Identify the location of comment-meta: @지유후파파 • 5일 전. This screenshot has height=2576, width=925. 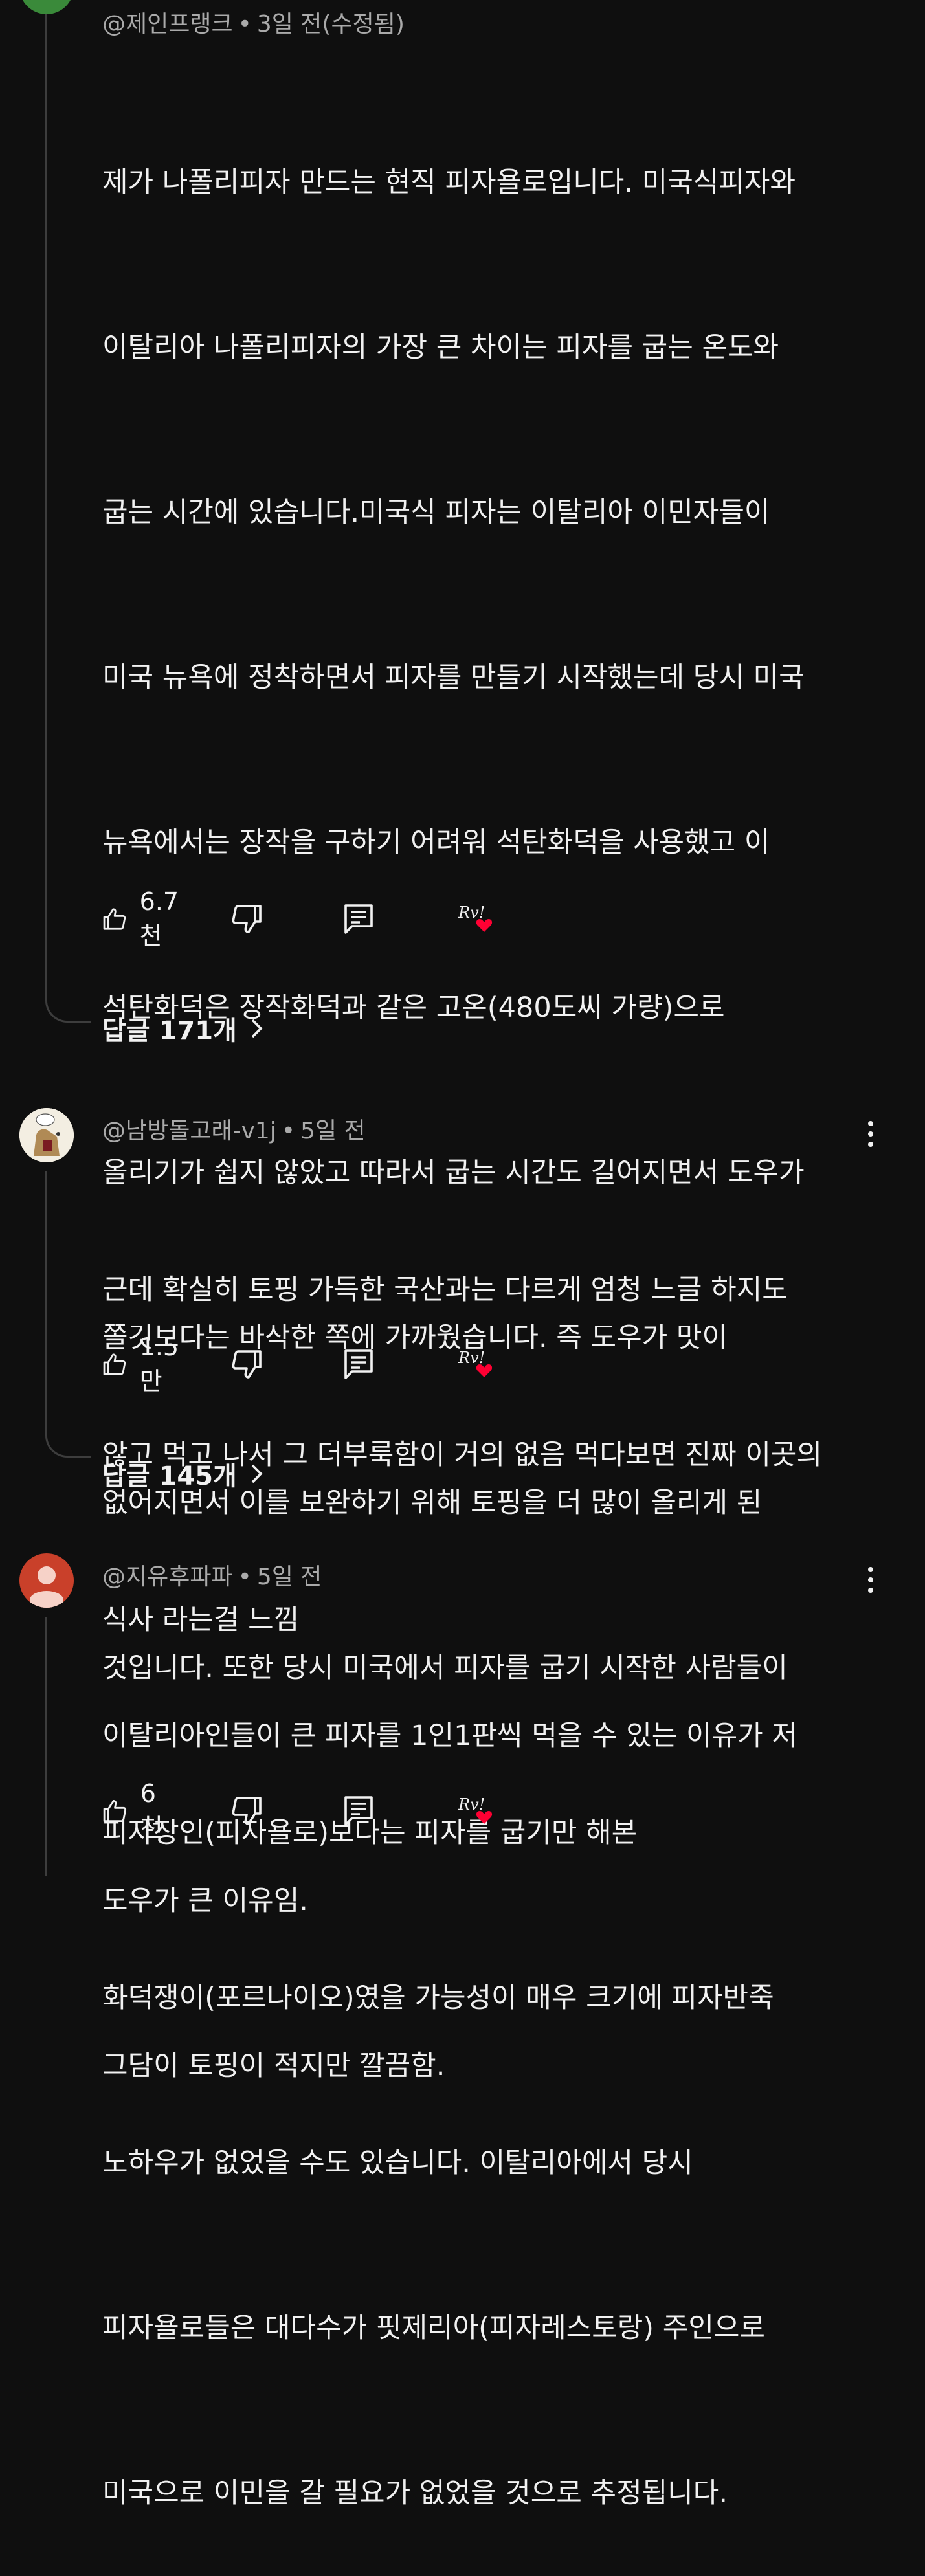
(212, 1575).